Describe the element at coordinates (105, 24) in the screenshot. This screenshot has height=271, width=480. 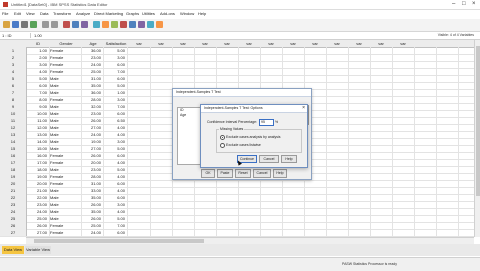
I see `insert-cases-icon` at that location.